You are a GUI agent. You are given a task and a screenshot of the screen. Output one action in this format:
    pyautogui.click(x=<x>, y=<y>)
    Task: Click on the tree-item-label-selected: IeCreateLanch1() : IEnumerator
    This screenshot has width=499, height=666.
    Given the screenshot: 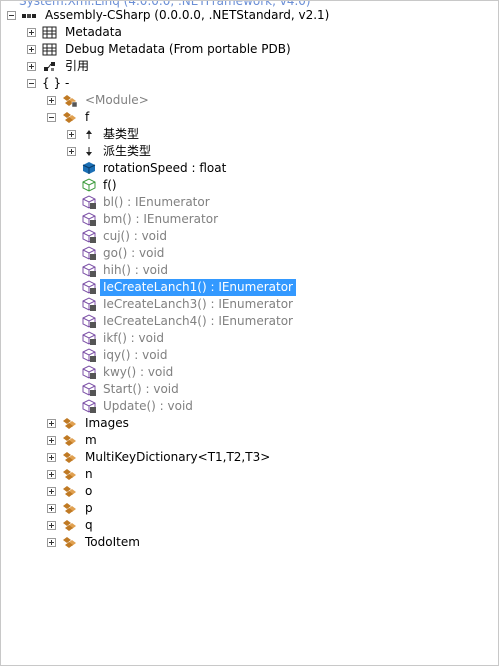 What is the action you would take?
    pyautogui.click(x=198, y=287)
    